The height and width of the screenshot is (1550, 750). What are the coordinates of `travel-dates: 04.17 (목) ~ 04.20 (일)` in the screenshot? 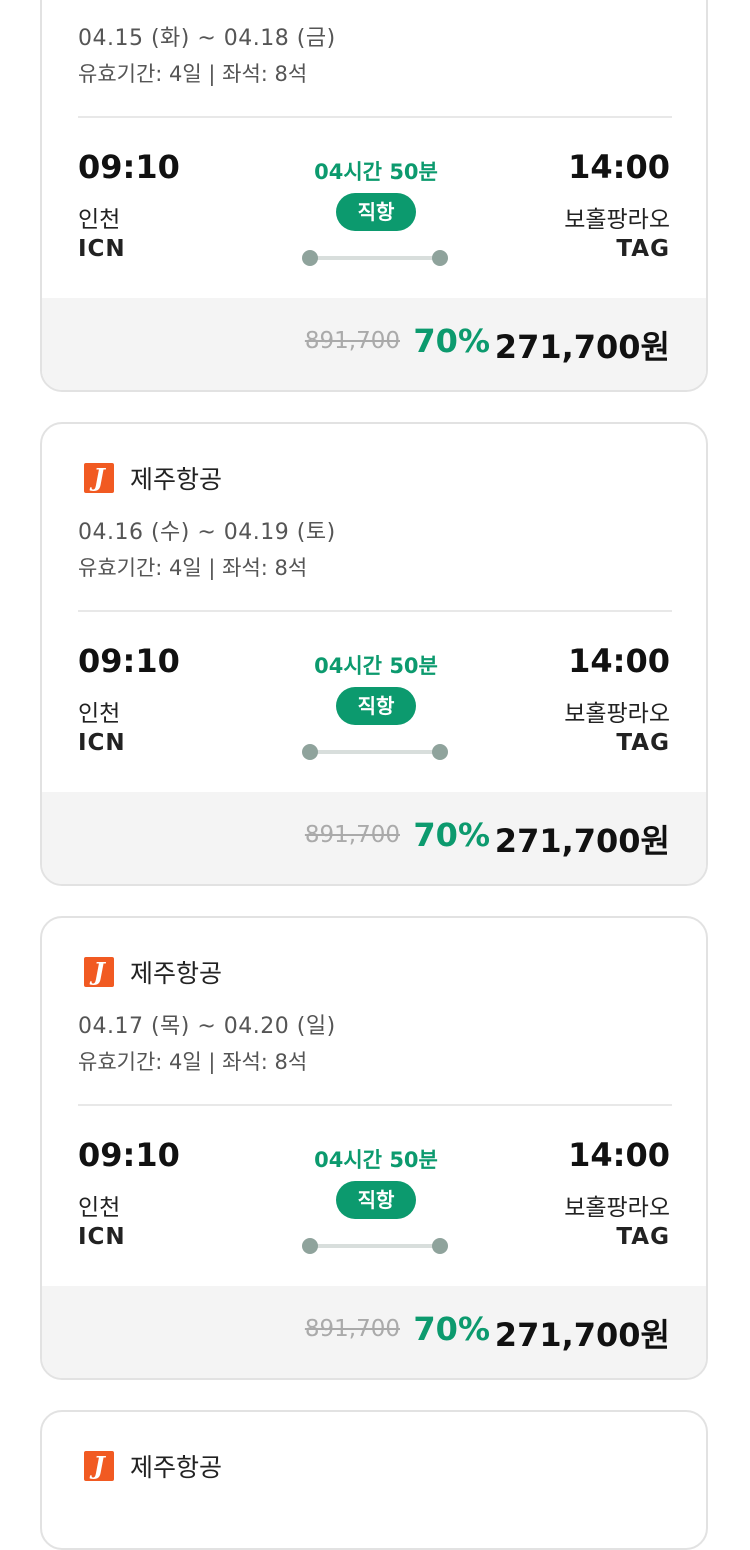 It's located at (207, 1026).